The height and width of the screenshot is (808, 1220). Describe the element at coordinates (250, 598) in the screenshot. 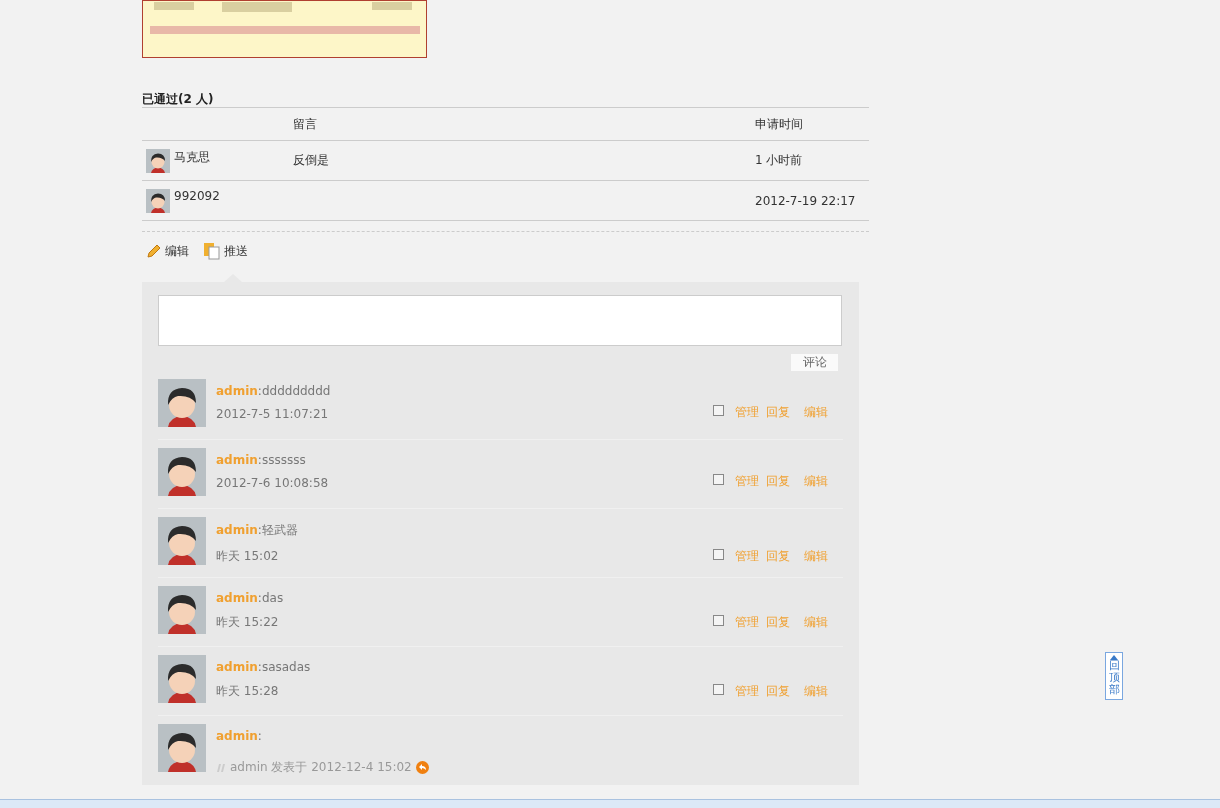

I see `comment-text: admin:das` at that location.